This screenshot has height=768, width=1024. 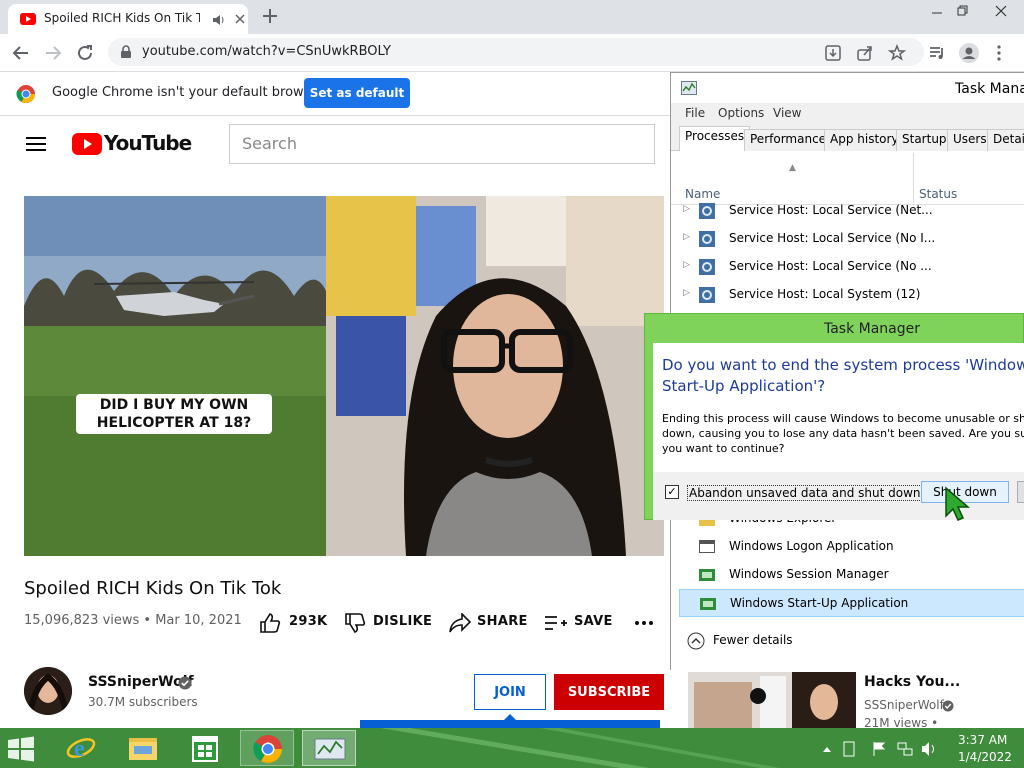 I want to click on process-name: Service Host: Local System (12), so click(x=825, y=294).